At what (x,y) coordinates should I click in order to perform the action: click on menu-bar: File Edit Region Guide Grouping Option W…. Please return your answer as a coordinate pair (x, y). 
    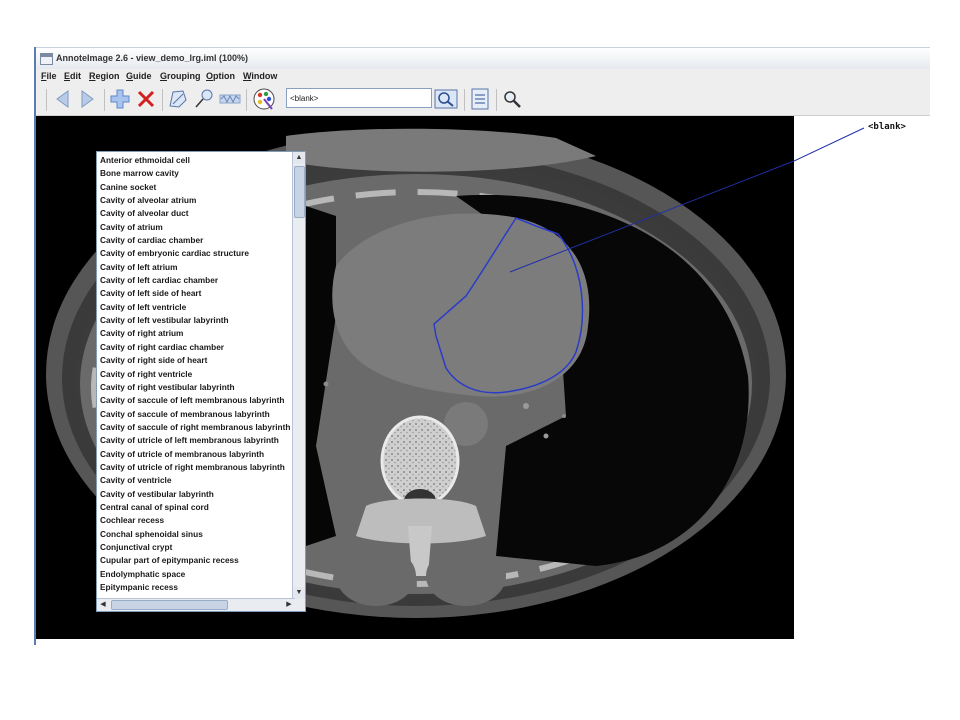
    Looking at the image, I should click on (483, 77).